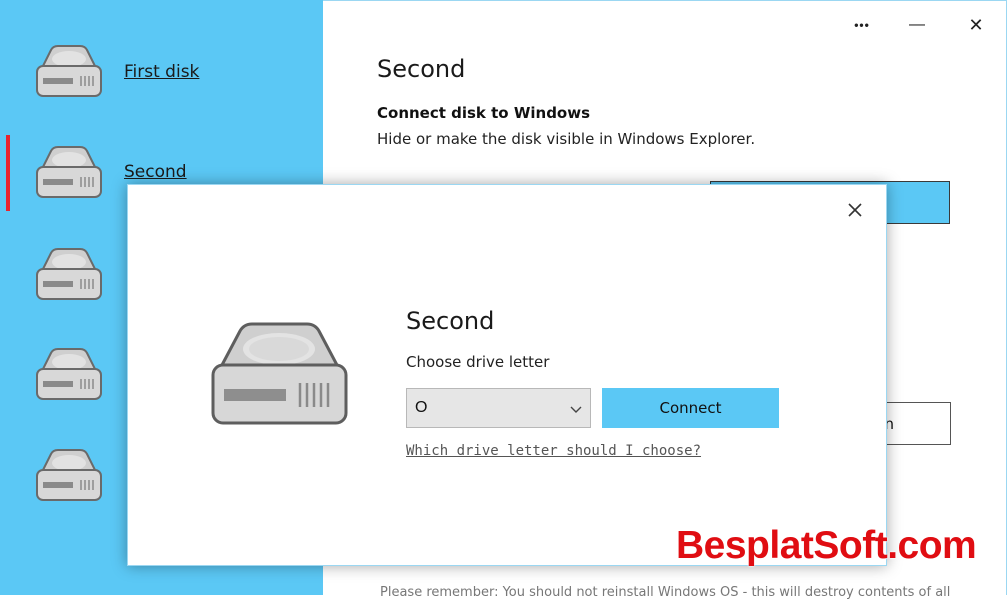 The image size is (1007, 600). Describe the element at coordinates (8, 173) in the screenshot. I see `selection-indicator` at that location.